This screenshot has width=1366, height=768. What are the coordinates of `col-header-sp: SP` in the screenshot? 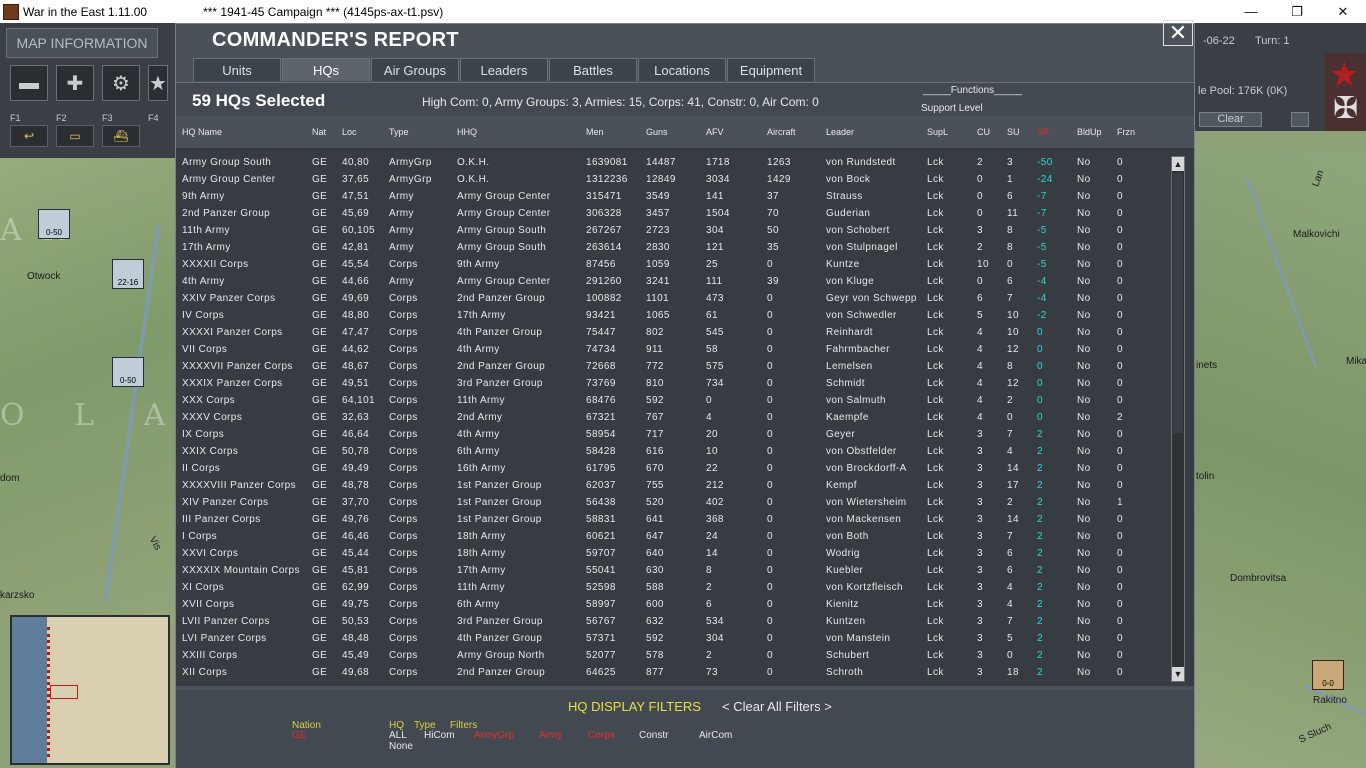 It's located at (1043, 132).